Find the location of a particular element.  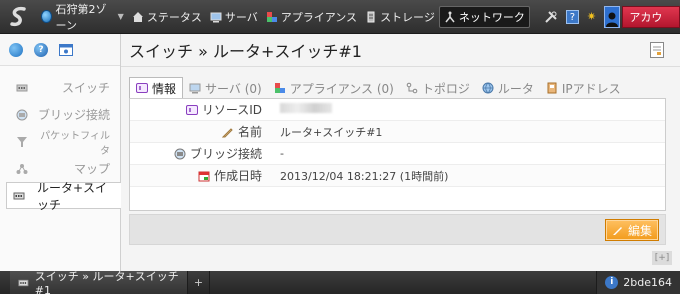

sidebar-item-bridge: ブリッジ接続 is located at coordinates (60, 114).